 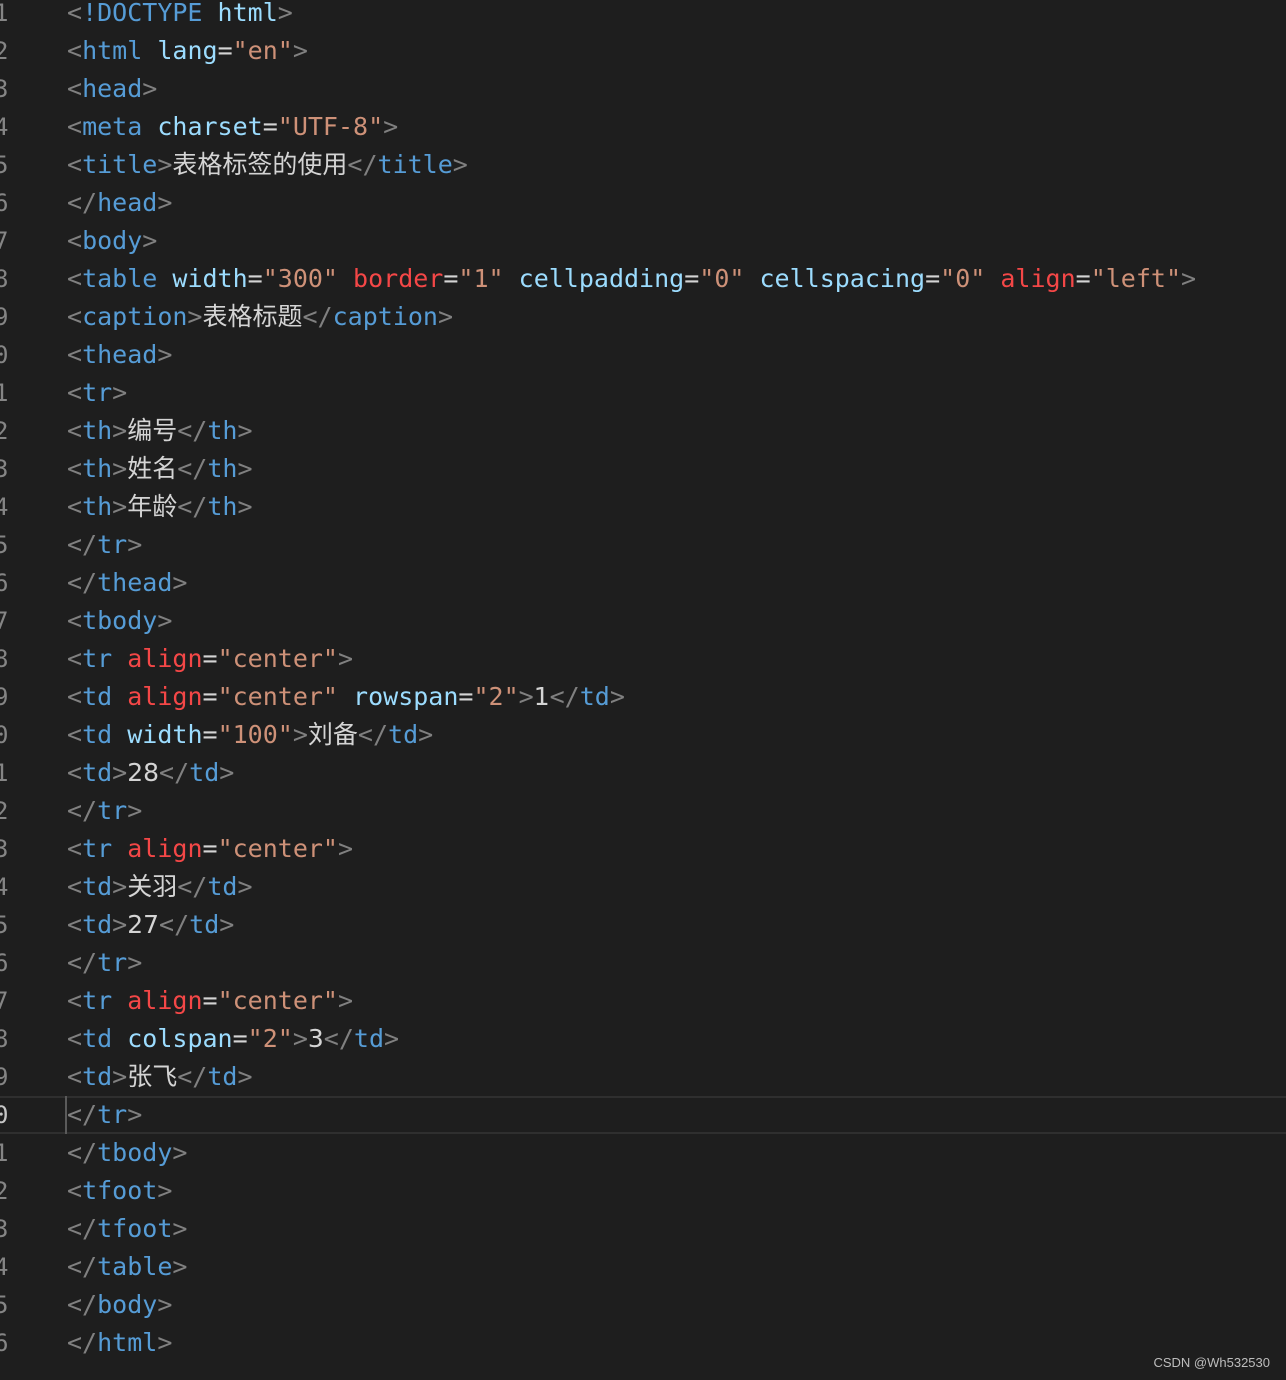 What do you see at coordinates (643, 1077) in the screenshot?
I see `code-line: 9 <td>张飞</td>` at bounding box center [643, 1077].